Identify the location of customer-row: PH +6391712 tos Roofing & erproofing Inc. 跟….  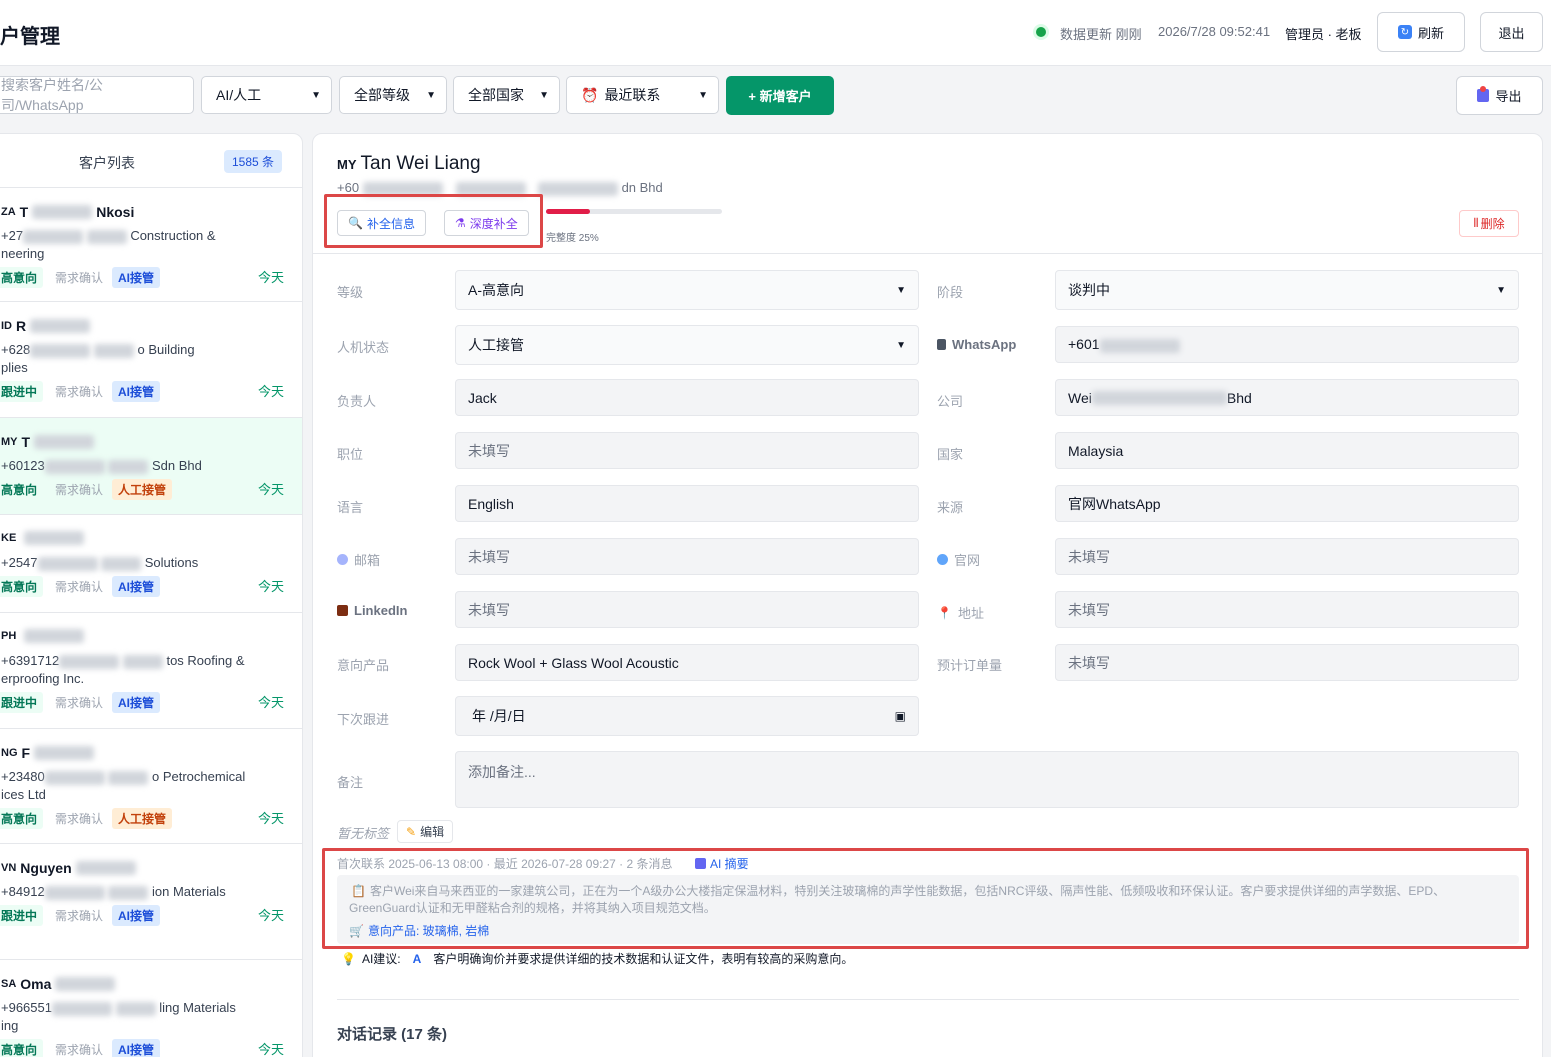
(151, 671).